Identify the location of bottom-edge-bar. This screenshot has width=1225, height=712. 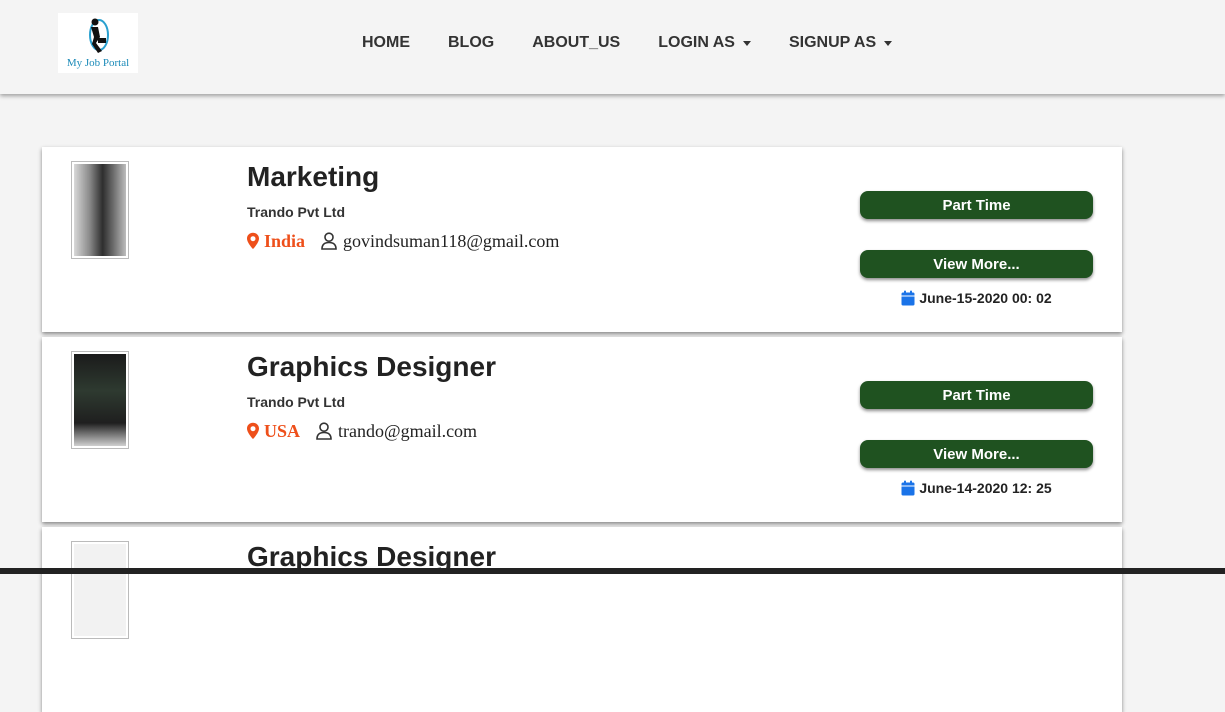
(612, 571).